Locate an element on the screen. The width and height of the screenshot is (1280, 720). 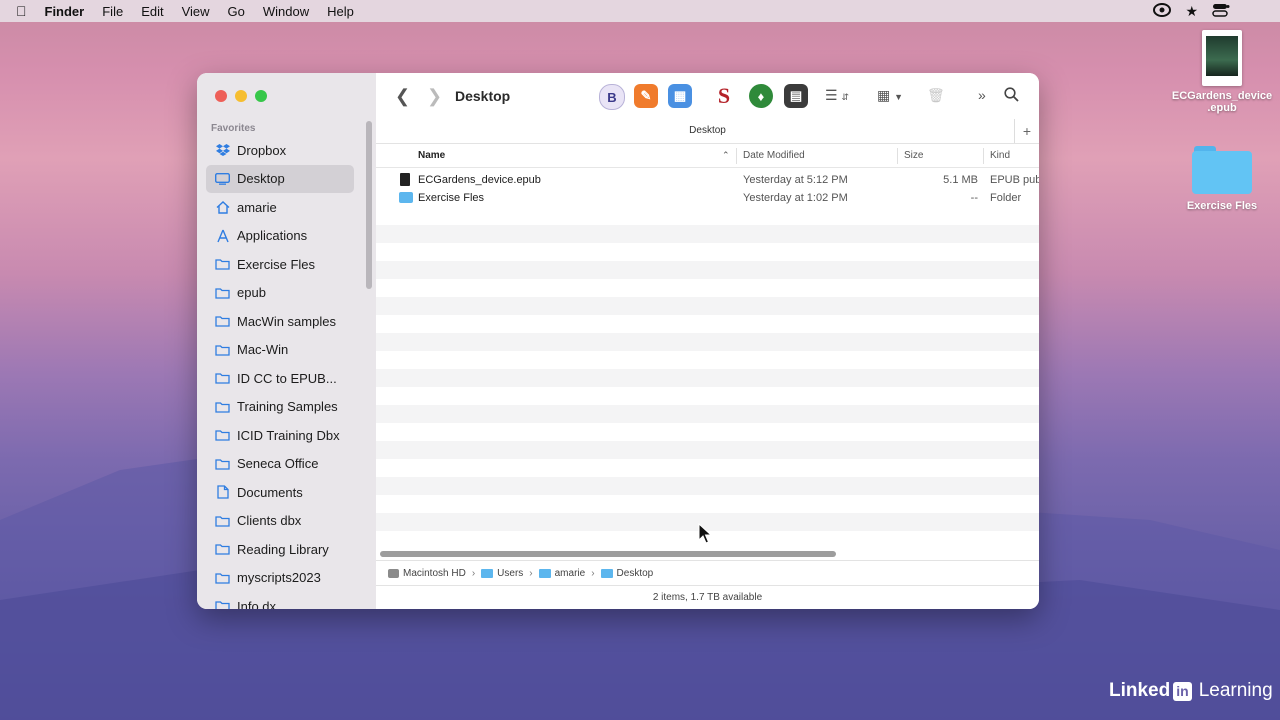
sidebar-item-dropbox: Dropbox is located at coordinates (280, 150).